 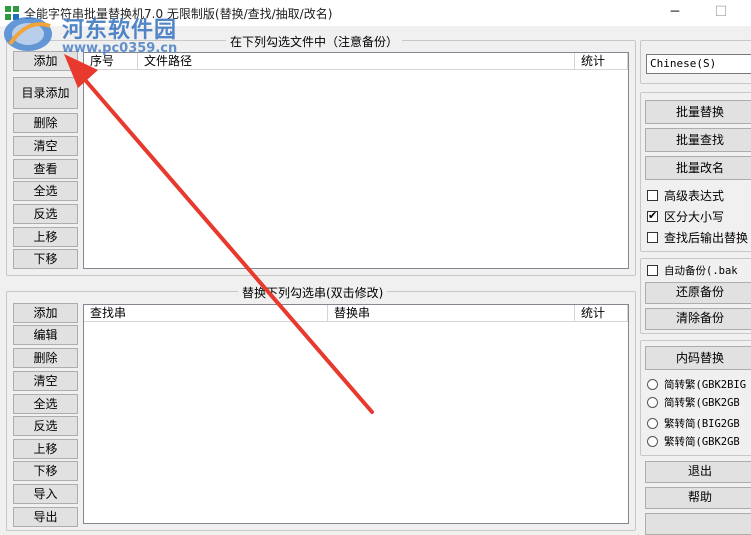 I want to click on add-directory-button: 目录添加, so click(x=45, y=93).